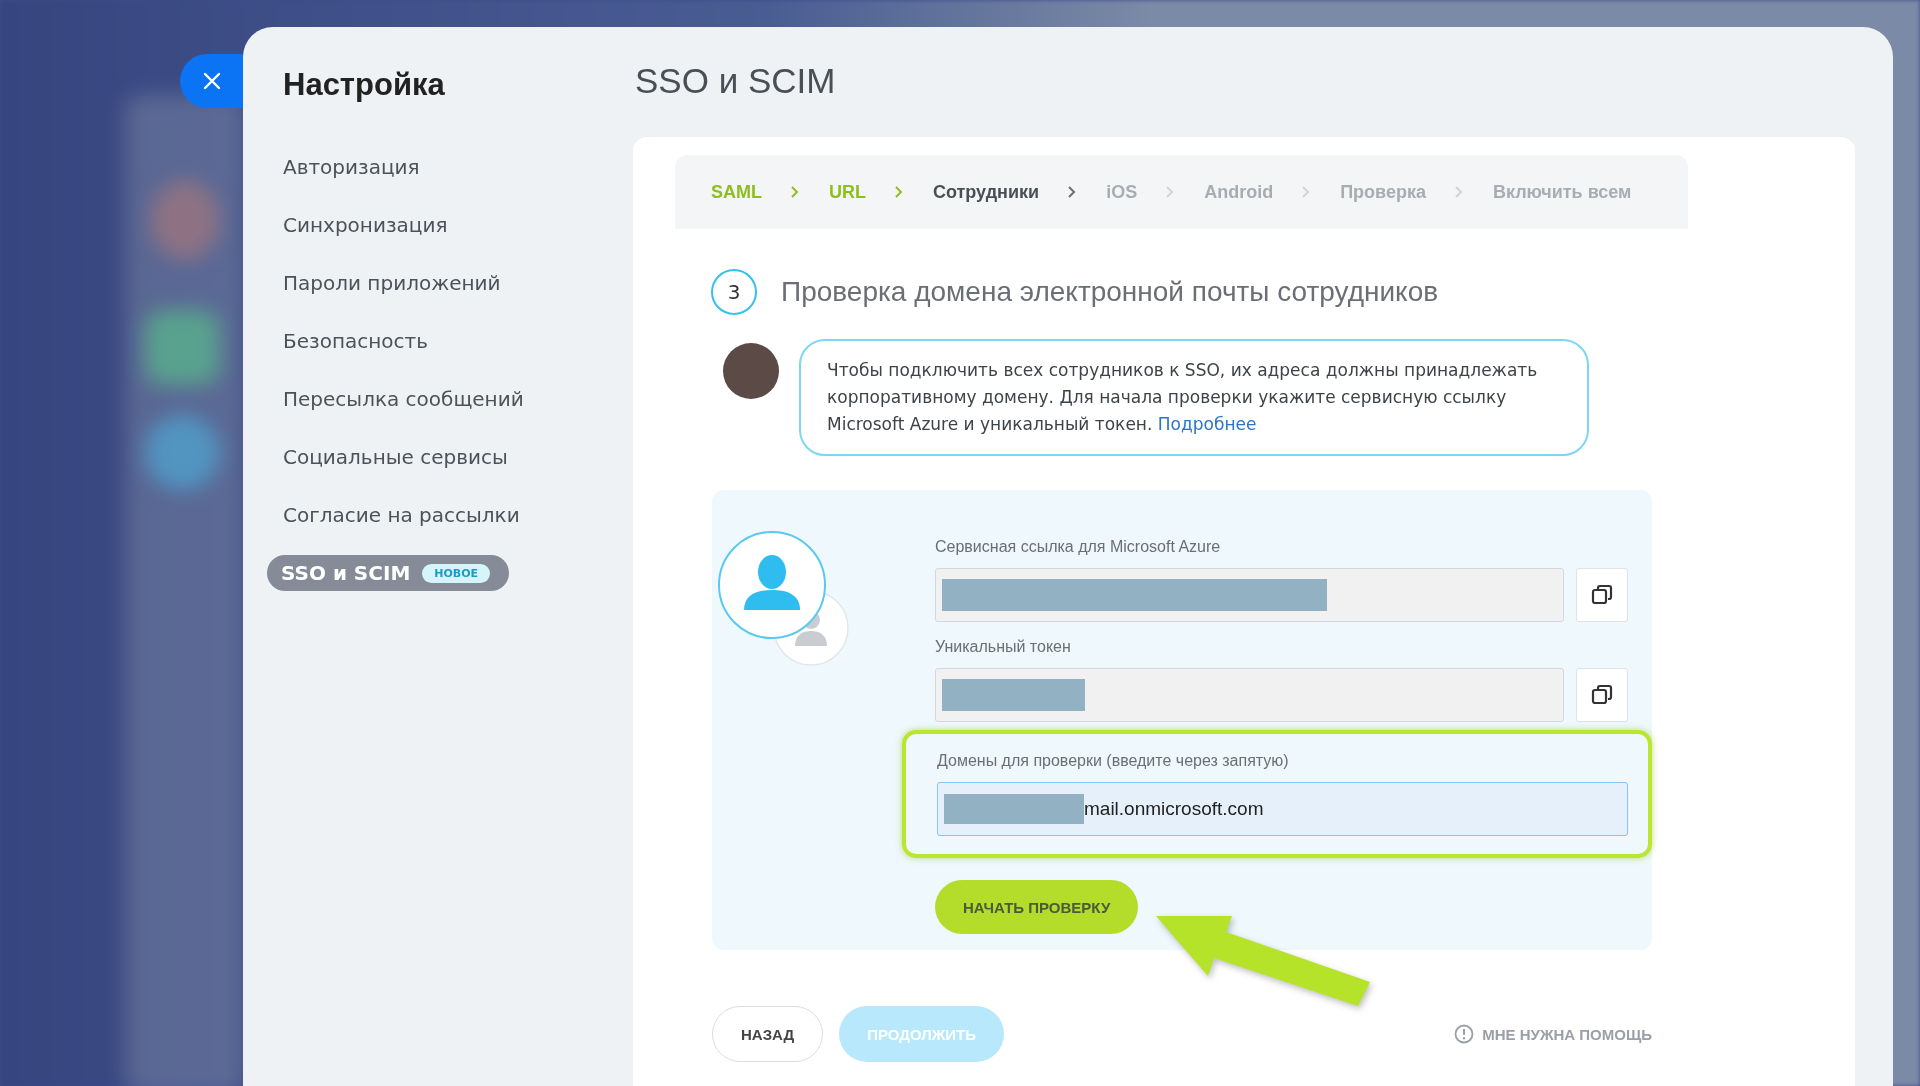 Image resolution: width=1920 pixels, height=1086 pixels. I want to click on sidebar-item: Синхронизация, so click(365, 225).